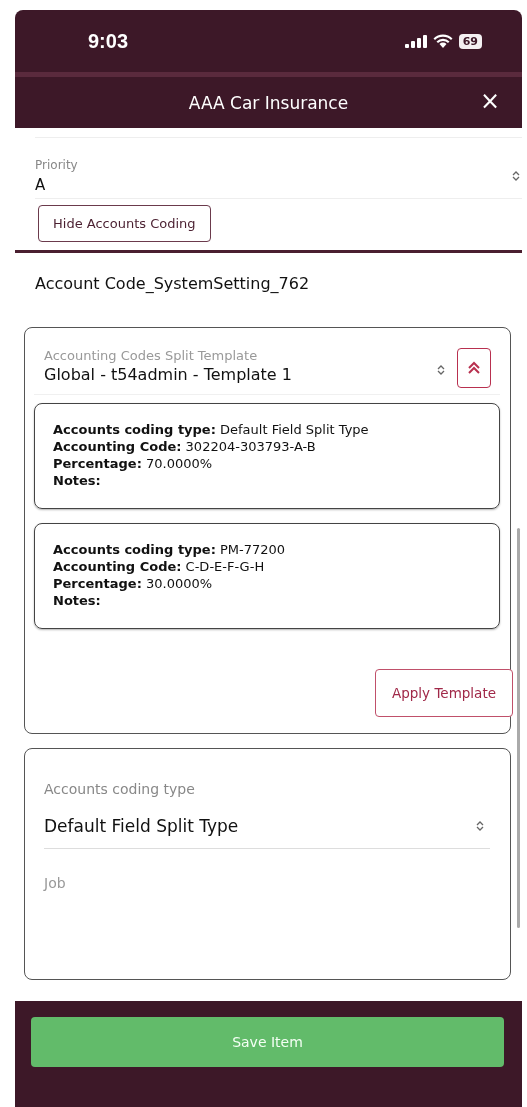  Describe the element at coordinates (470, 41) in the screenshot. I see `battery-level: 69` at that location.